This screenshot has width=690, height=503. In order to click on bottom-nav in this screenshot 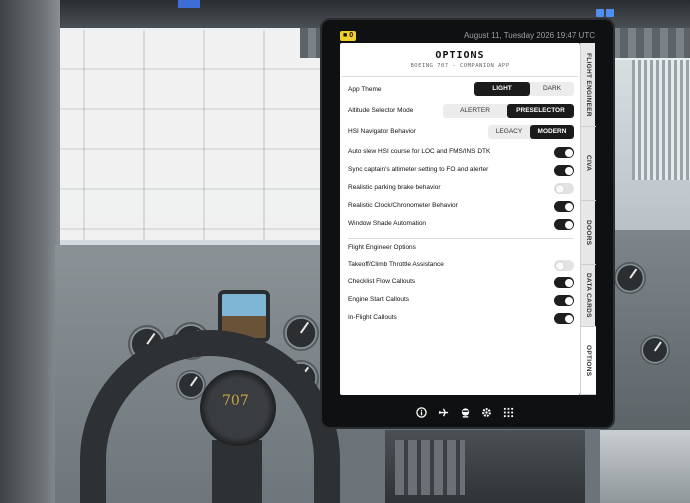, I will do `click(465, 412)`.